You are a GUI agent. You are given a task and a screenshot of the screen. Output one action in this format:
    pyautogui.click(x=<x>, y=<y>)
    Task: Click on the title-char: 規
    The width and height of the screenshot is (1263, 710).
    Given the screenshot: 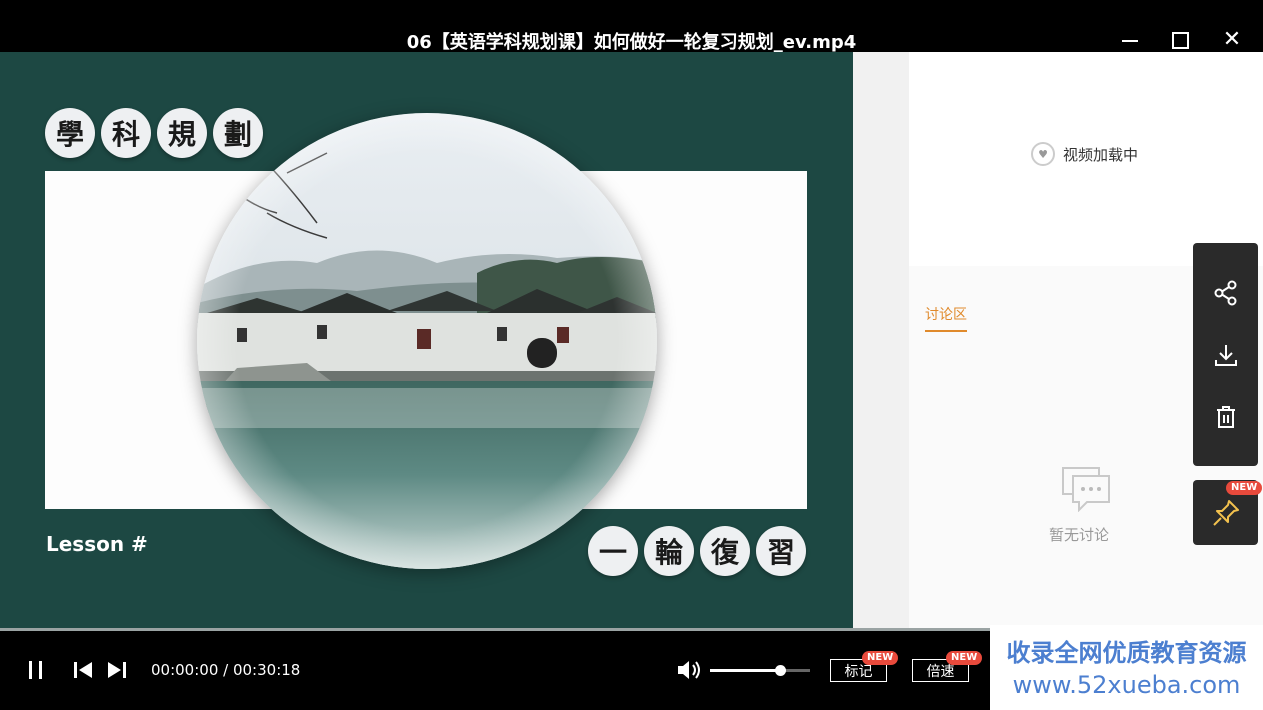 What is the action you would take?
    pyautogui.click(x=182, y=133)
    